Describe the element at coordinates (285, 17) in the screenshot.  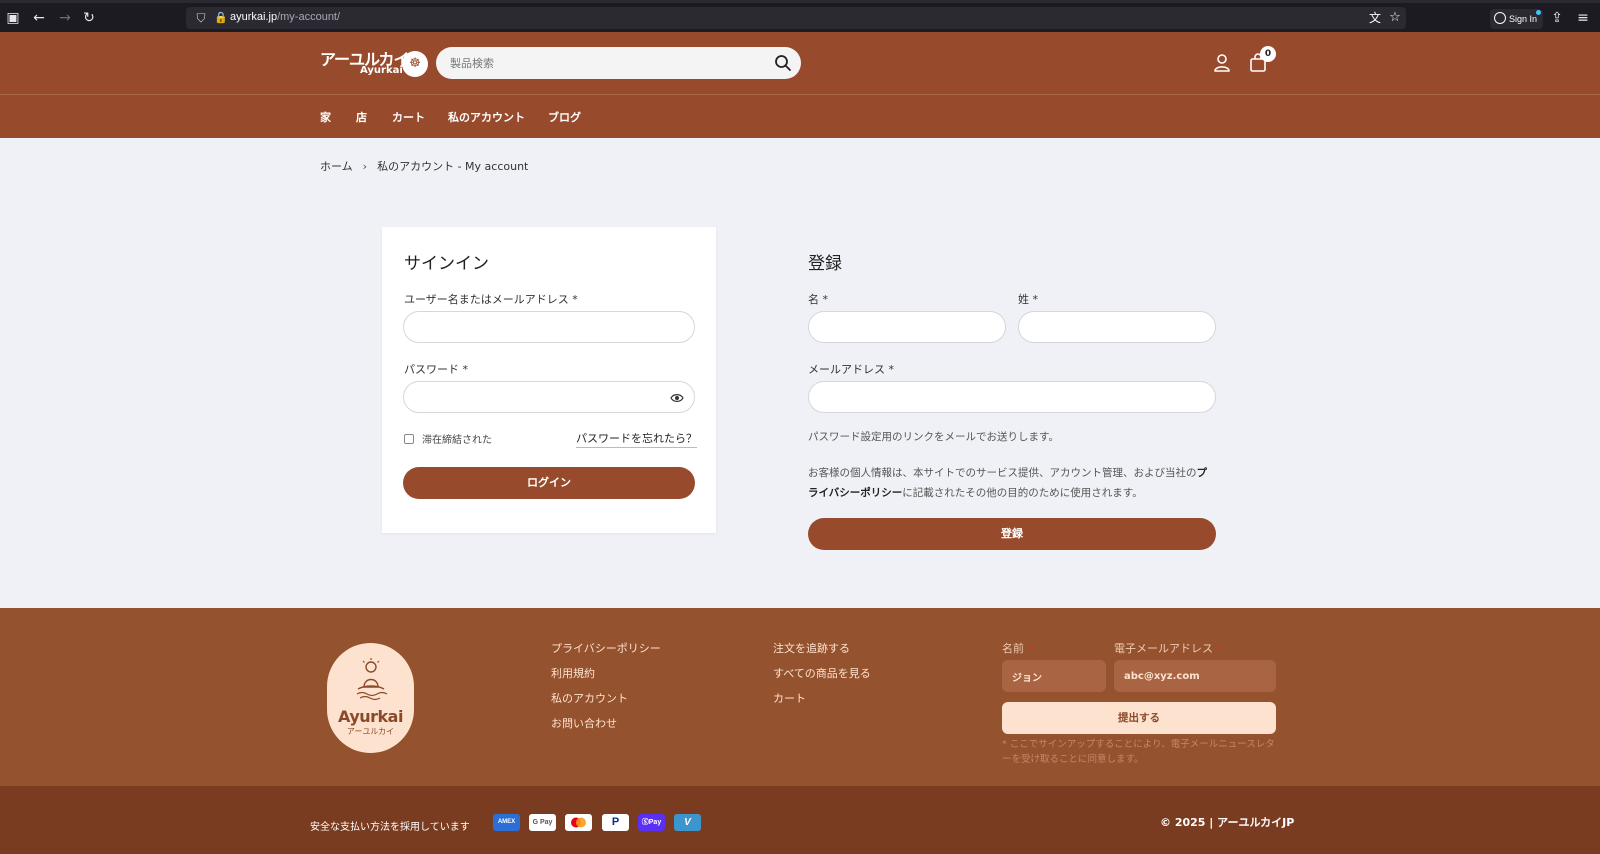
I see `url-text: ayurkai.jp/my-account/` at that location.